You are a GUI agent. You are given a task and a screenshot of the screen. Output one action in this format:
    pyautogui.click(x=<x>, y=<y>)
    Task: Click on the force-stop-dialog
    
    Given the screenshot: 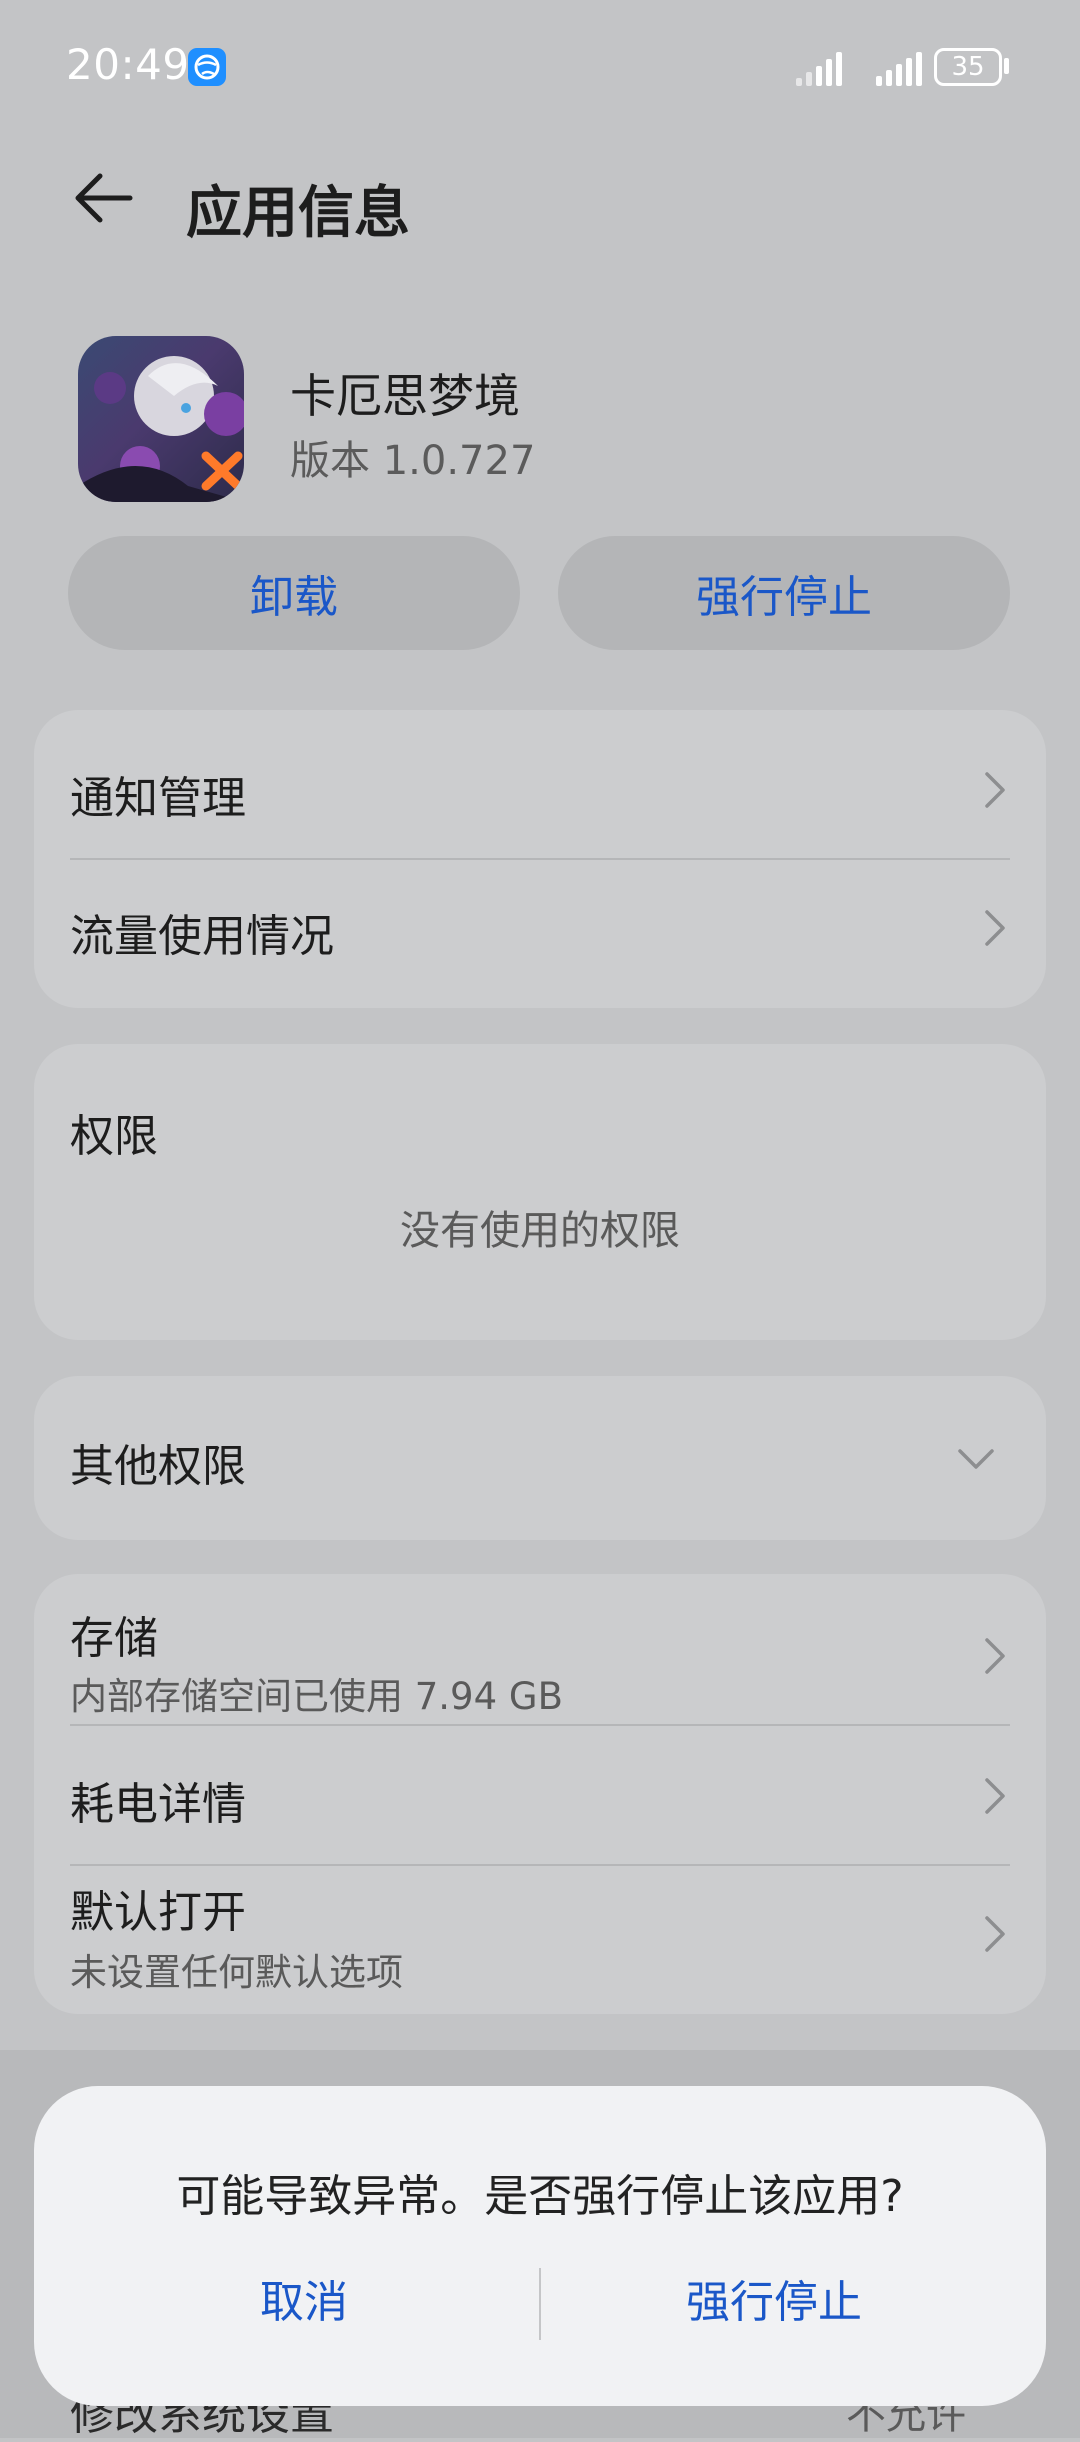 What is the action you would take?
    pyautogui.click(x=540, y=2246)
    